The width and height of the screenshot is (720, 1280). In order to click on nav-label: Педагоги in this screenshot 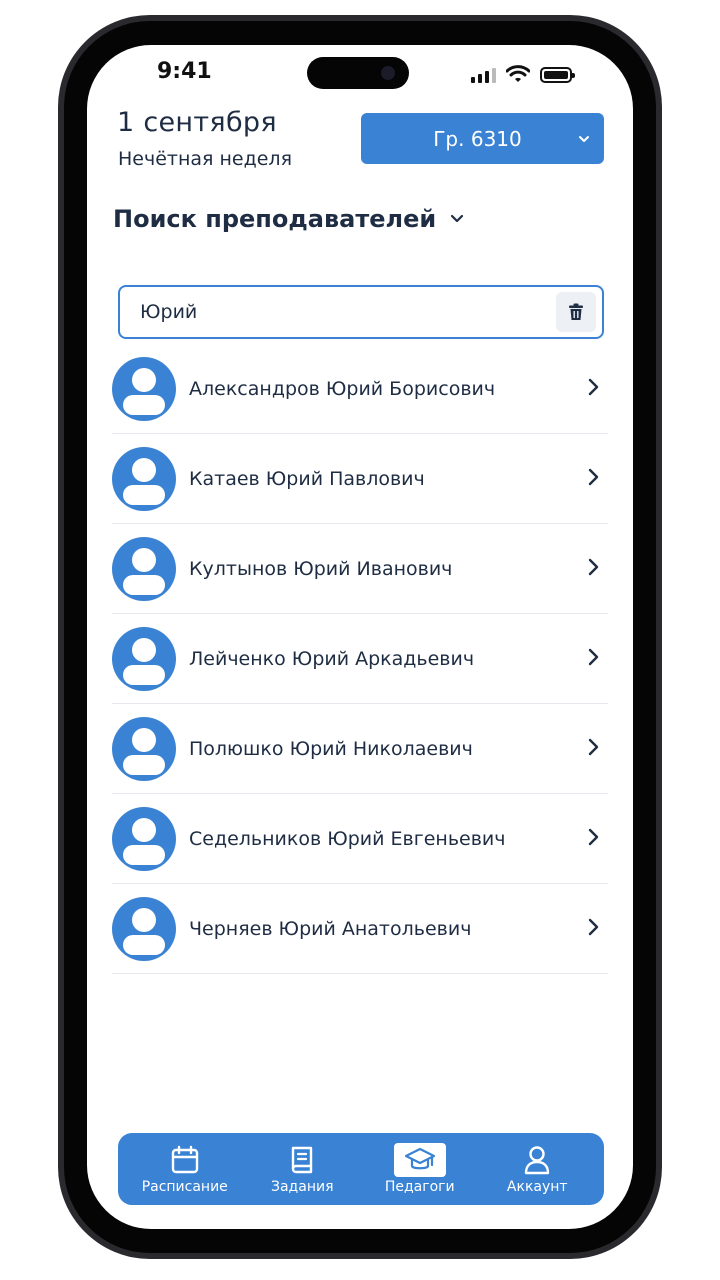, I will do `click(419, 1187)`.